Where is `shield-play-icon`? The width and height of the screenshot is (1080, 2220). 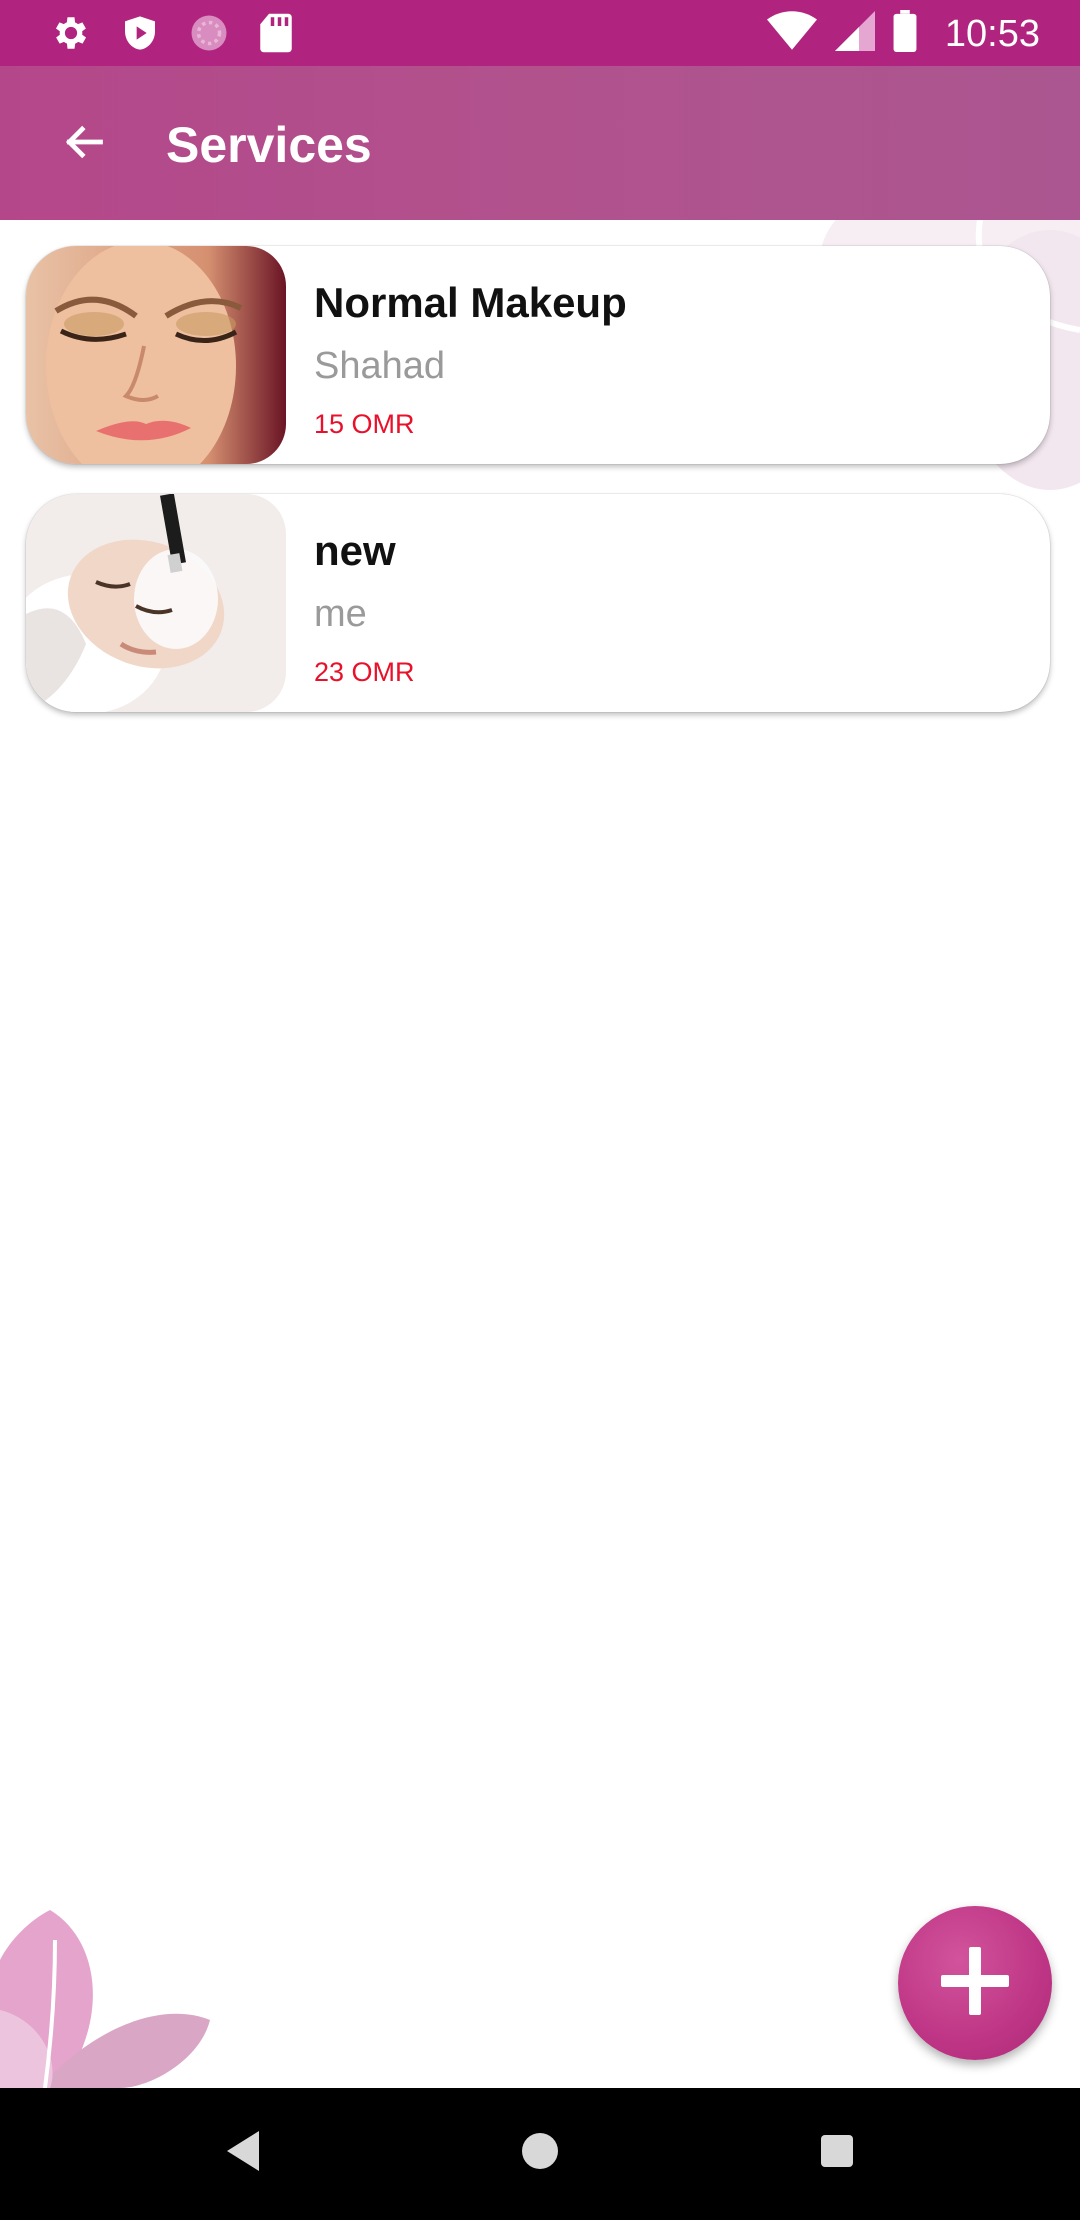
shield-play-icon is located at coordinates (140, 35).